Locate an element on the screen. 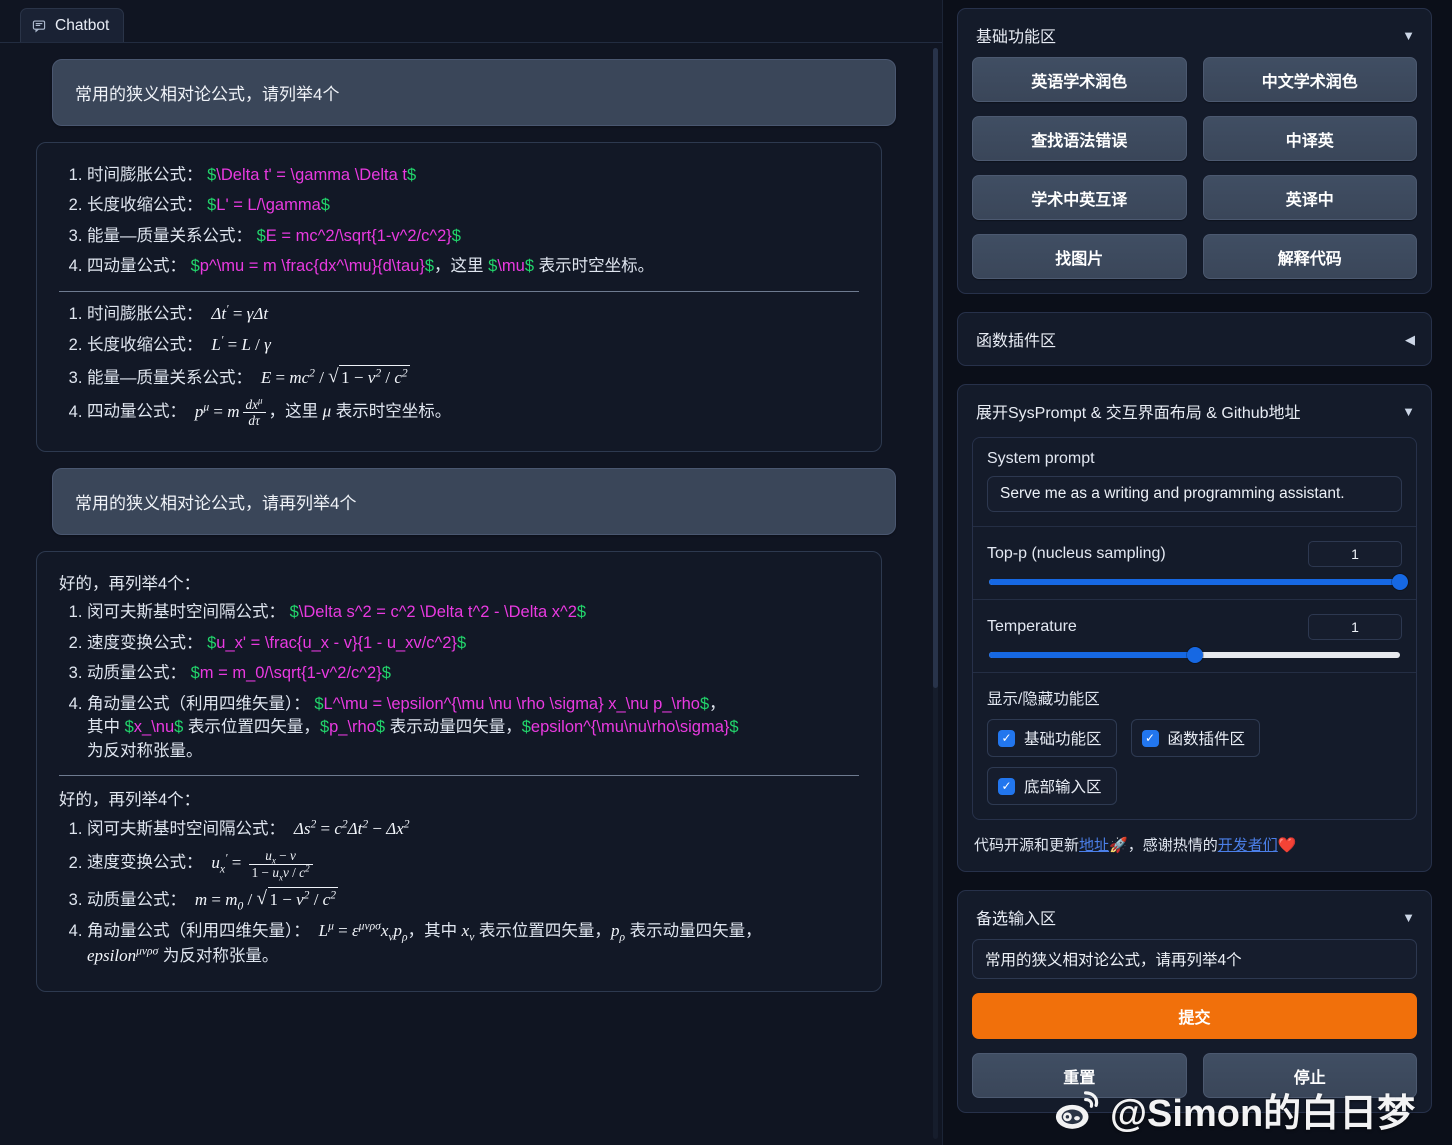  button-academic-zh-en: 学术中英互译 is located at coordinates (1079, 197).